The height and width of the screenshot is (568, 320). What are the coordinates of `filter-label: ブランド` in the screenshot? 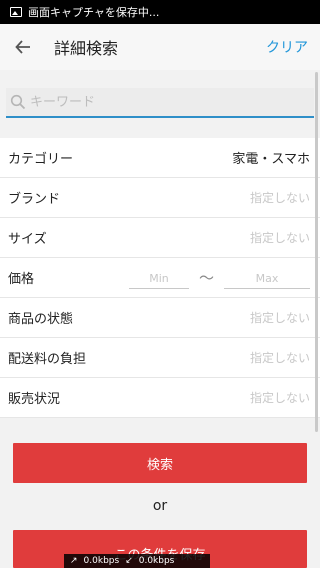 It's located at (34, 199).